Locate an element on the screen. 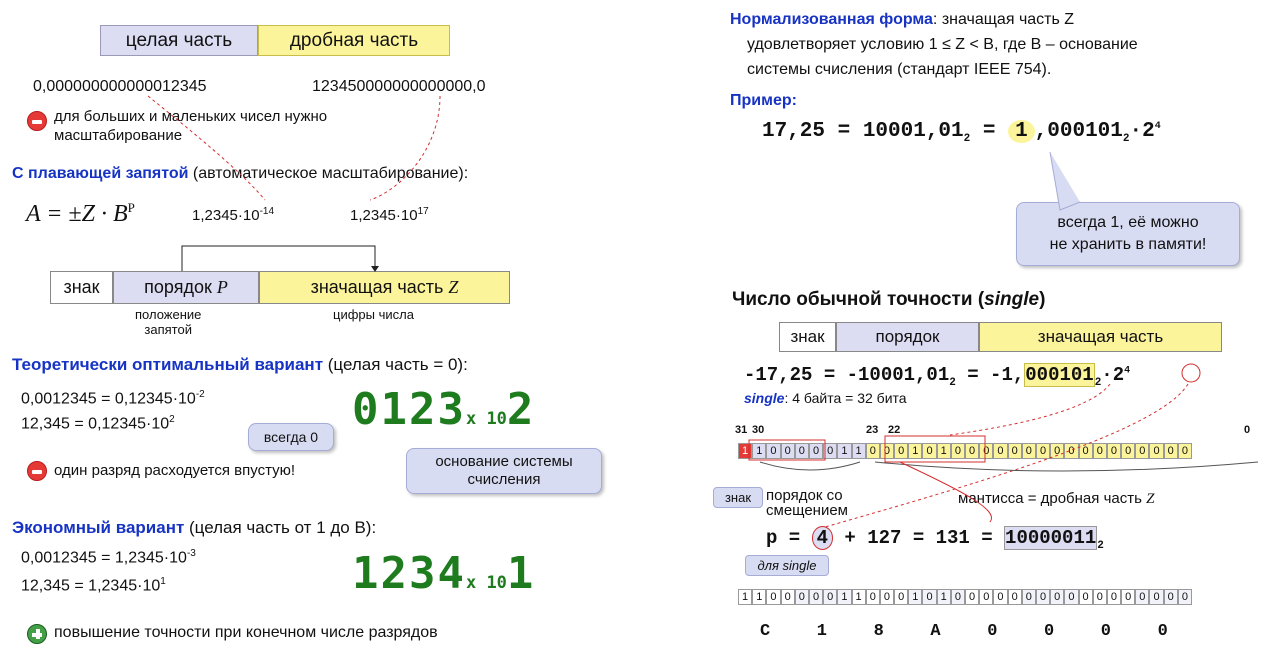 The image size is (1264, 657). left-connectors is located at coordinates (294, 183).